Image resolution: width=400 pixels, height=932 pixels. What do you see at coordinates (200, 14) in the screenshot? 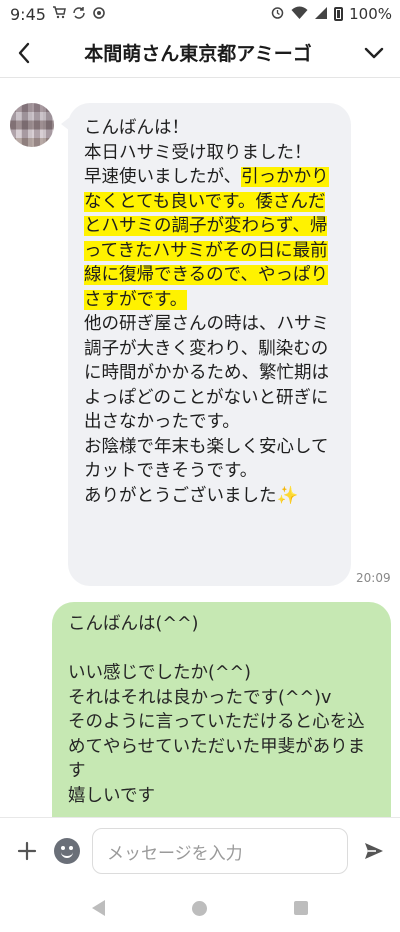
I see `status-bar: 9:45 100%` at bounding box center [200, 14].